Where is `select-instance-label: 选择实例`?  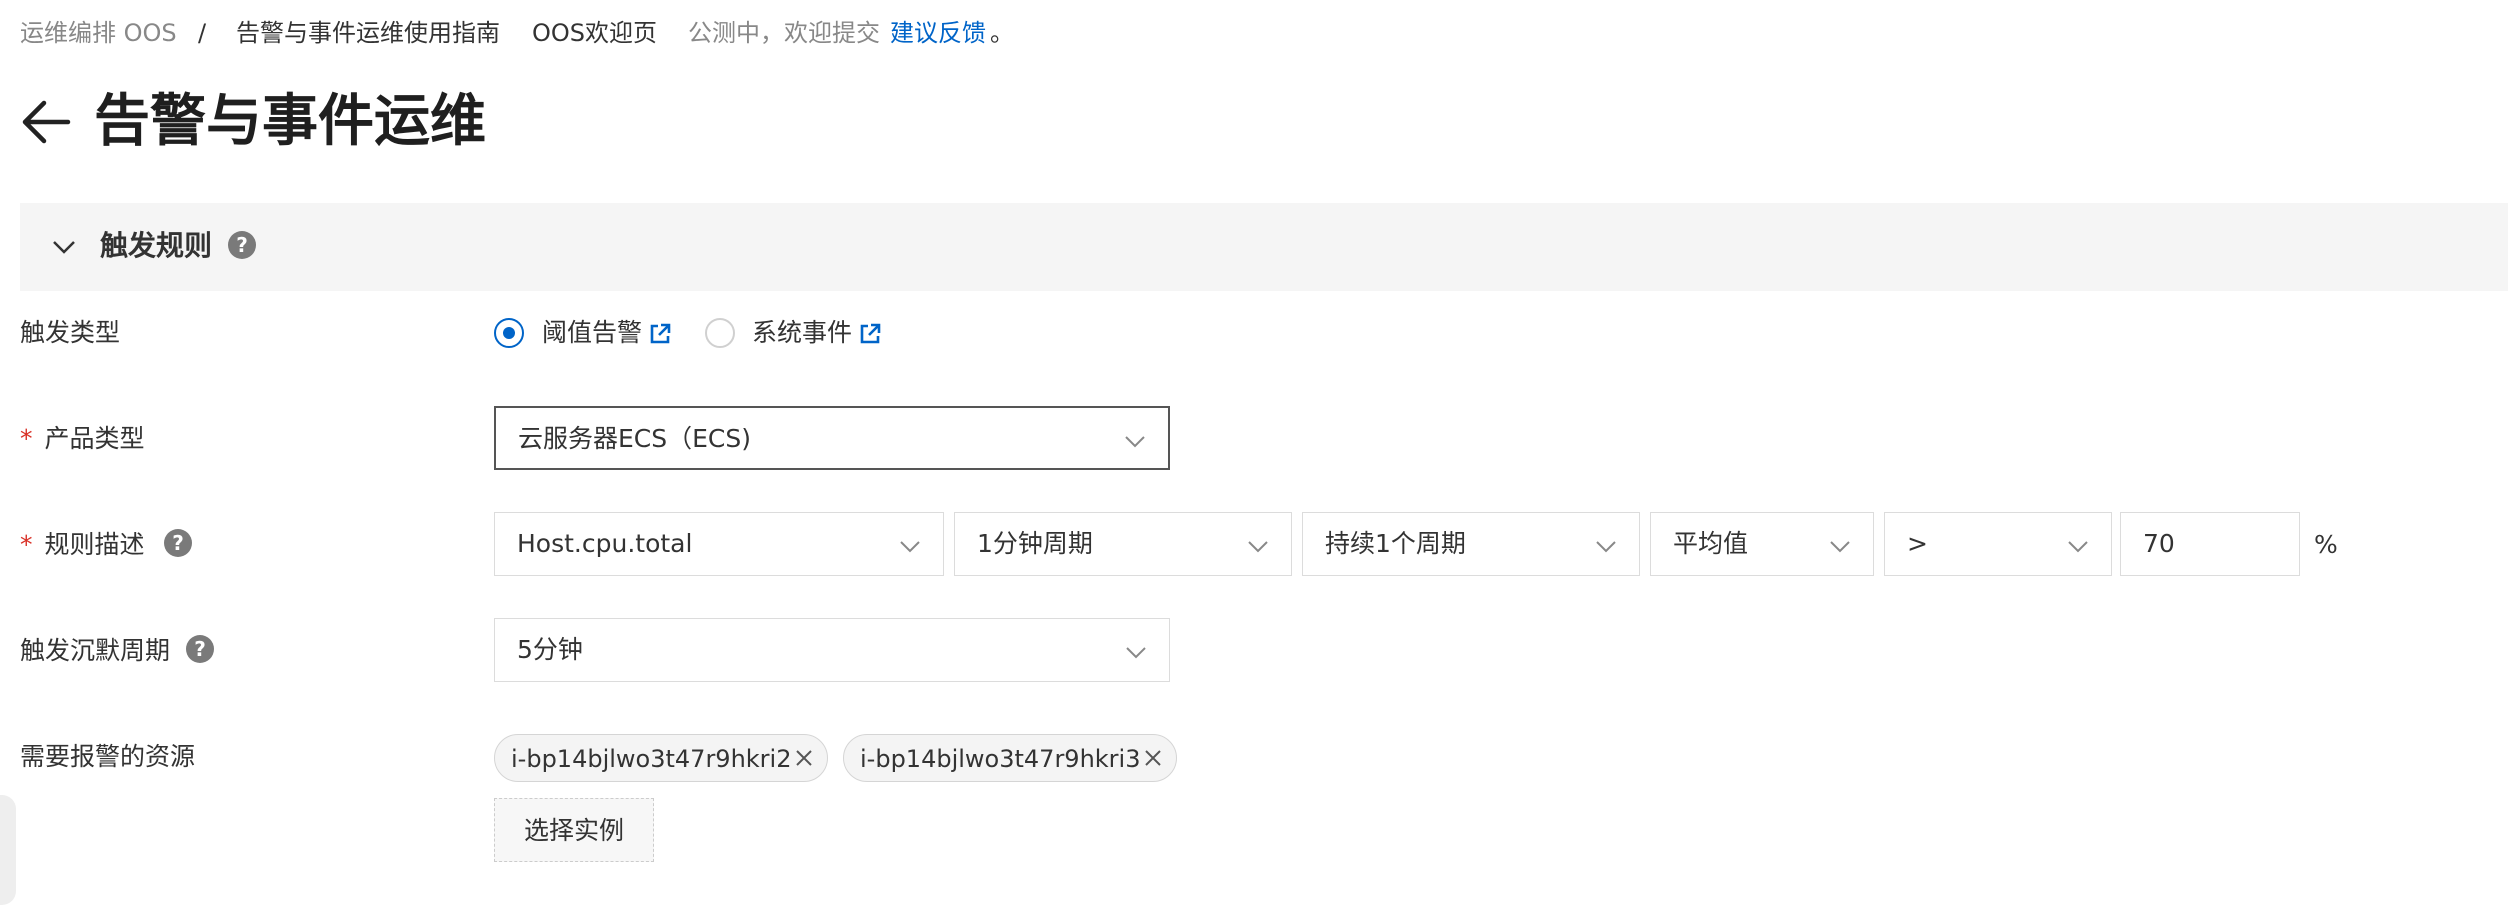 select-instance-label: 选择实例 is located at coordinates (573, 830).